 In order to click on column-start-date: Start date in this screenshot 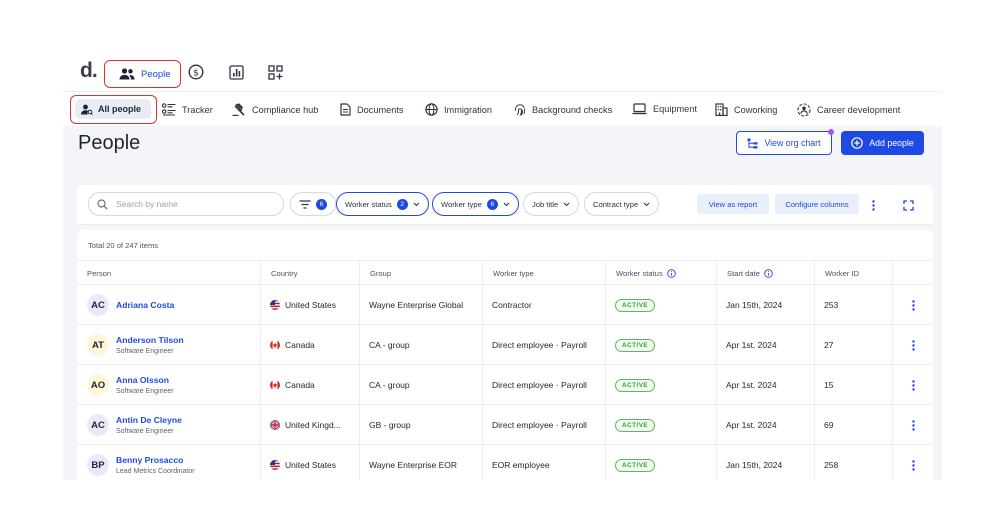, I will do `click(745, 273)`.